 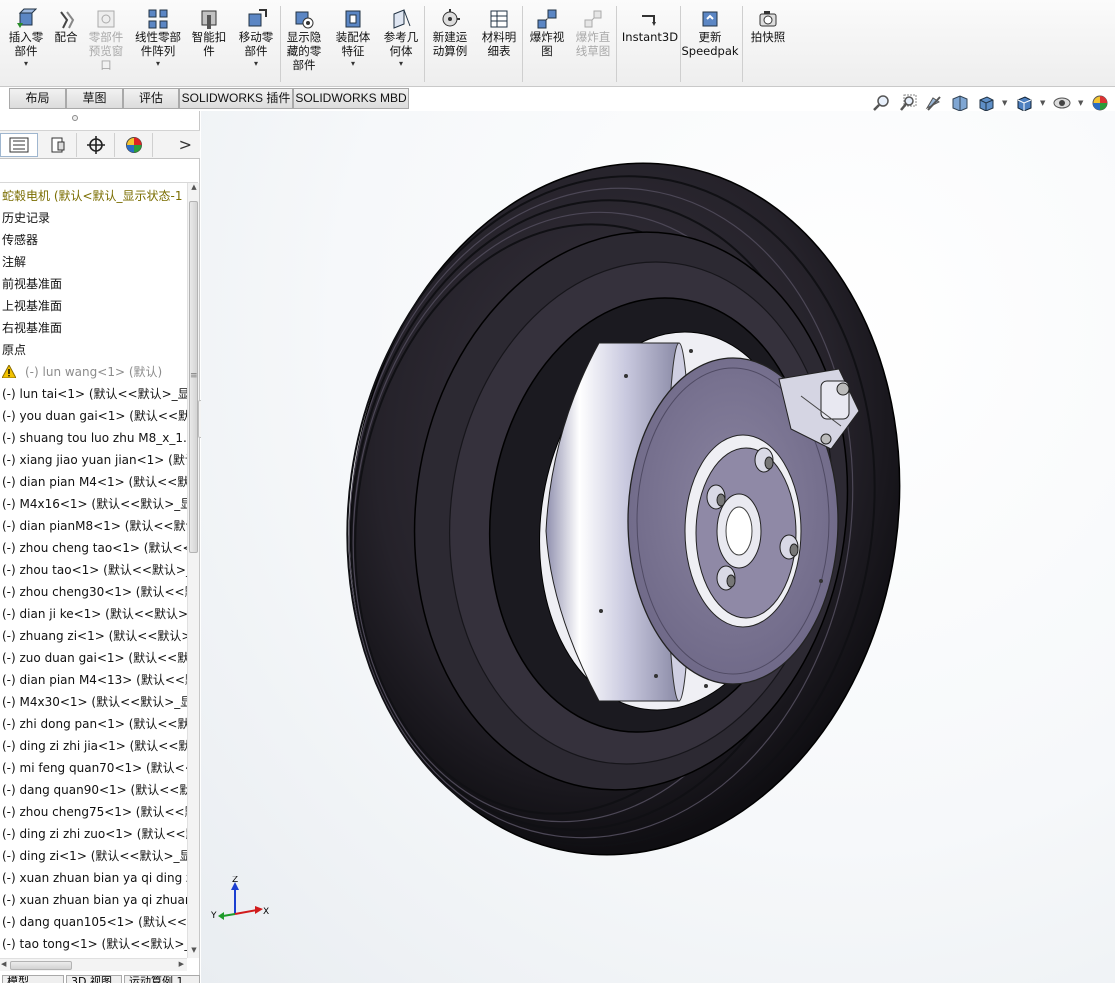 What do you see at coordinates (499, 45) in the screenshot?
I see `bill-of-materials-button: 材料明 细表` at bounding box center [499, 45].